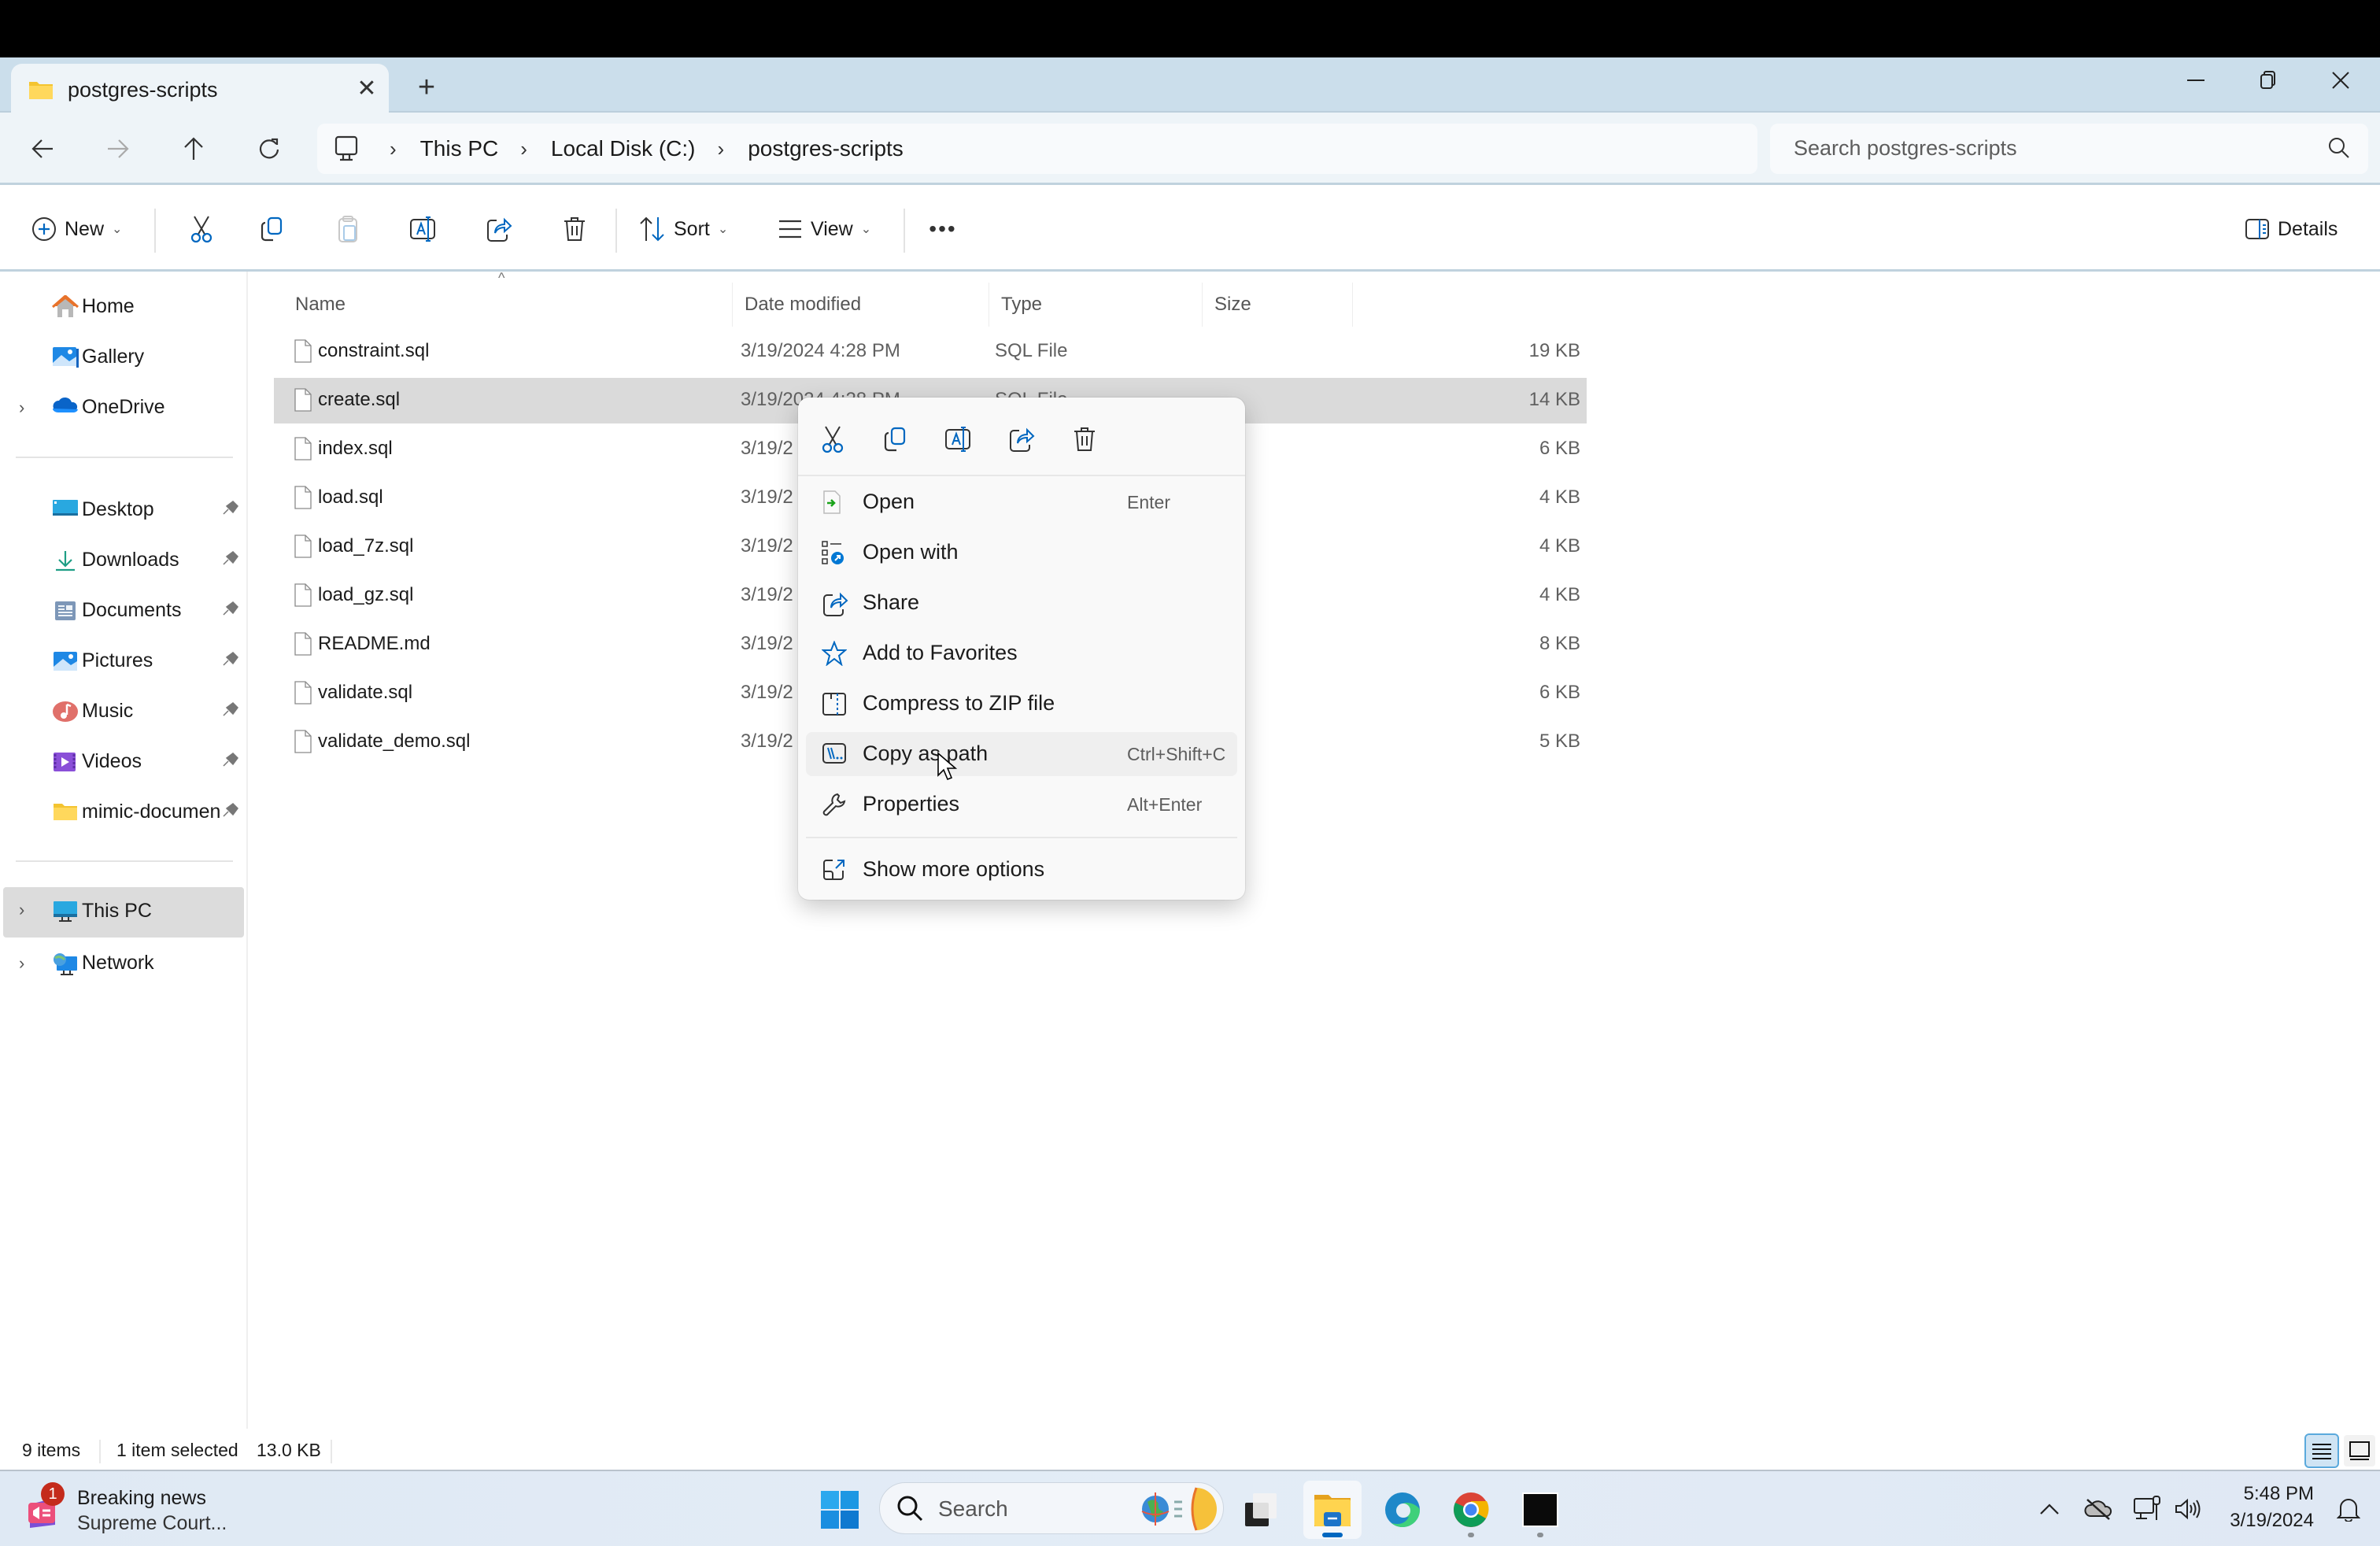  I want to click on new-tab-button: +, so click(426, 89).